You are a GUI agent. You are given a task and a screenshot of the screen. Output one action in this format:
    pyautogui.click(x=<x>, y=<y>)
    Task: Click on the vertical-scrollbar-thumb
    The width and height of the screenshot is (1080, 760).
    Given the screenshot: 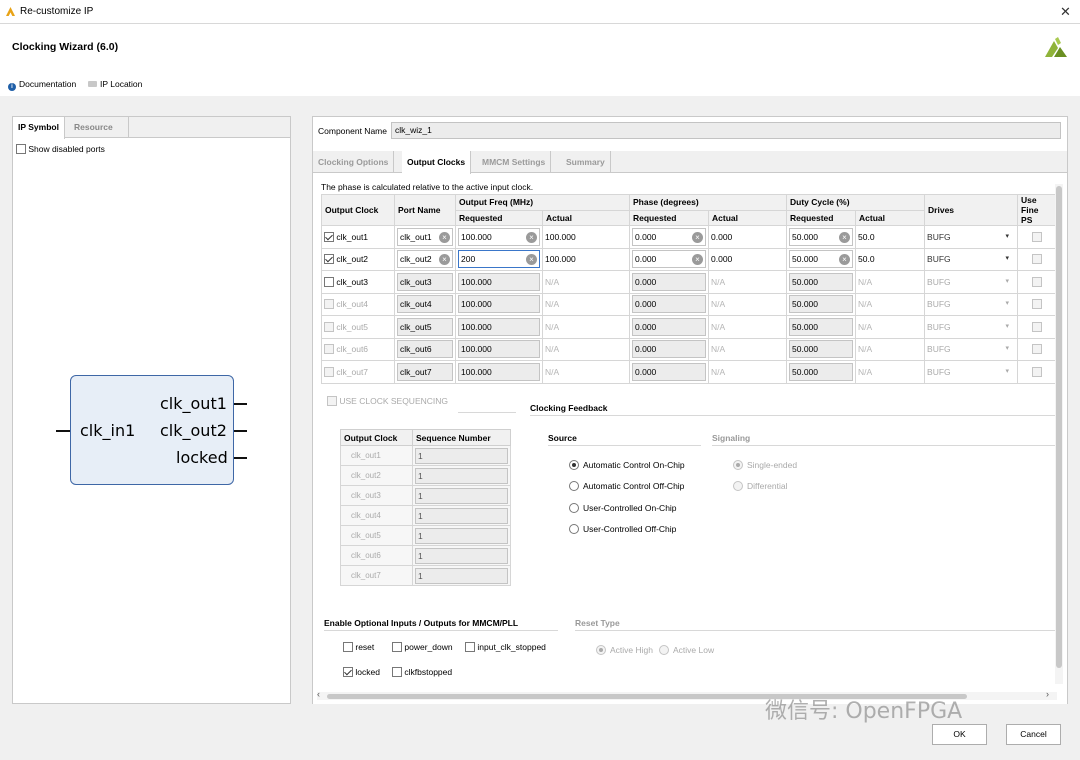 What is the action you would take?
    pyautogui.click(x=1059, y=427)
    